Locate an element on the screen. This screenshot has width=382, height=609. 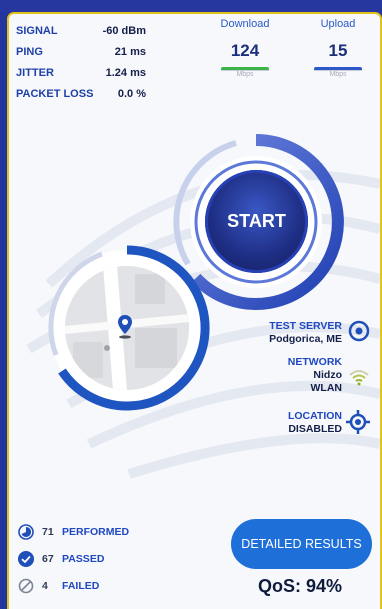
passed-count: 67 is located at coordinates (48, 559).